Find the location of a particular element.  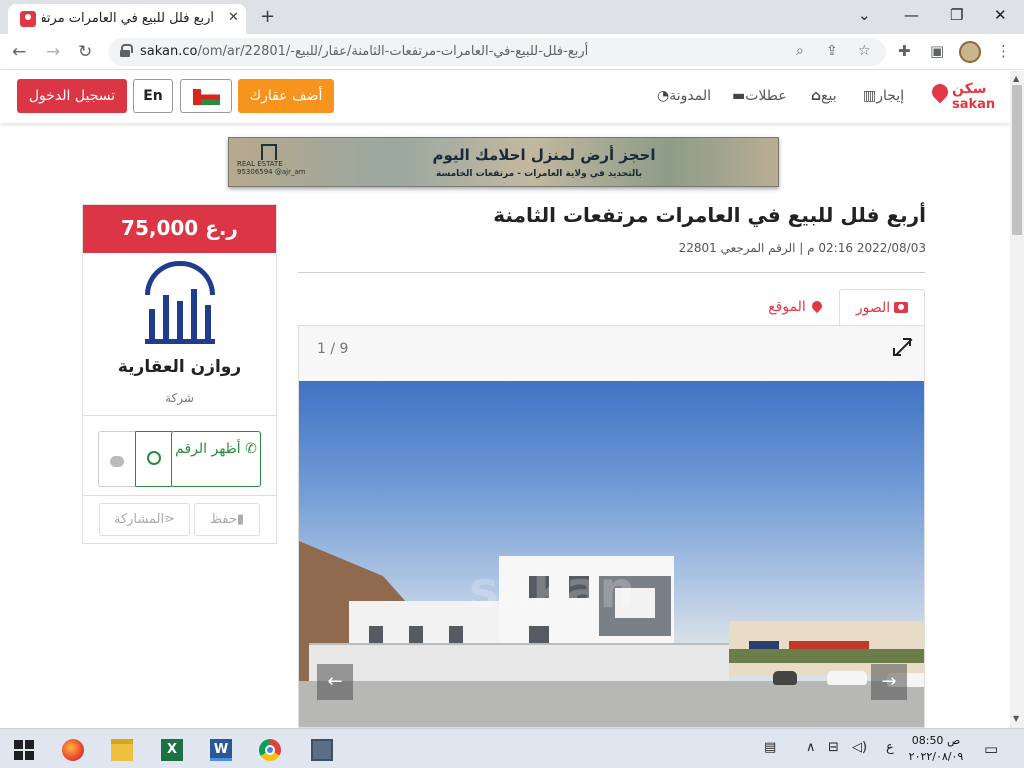

add-property-button: أضف عقارك is located at coordinates (286, 96).